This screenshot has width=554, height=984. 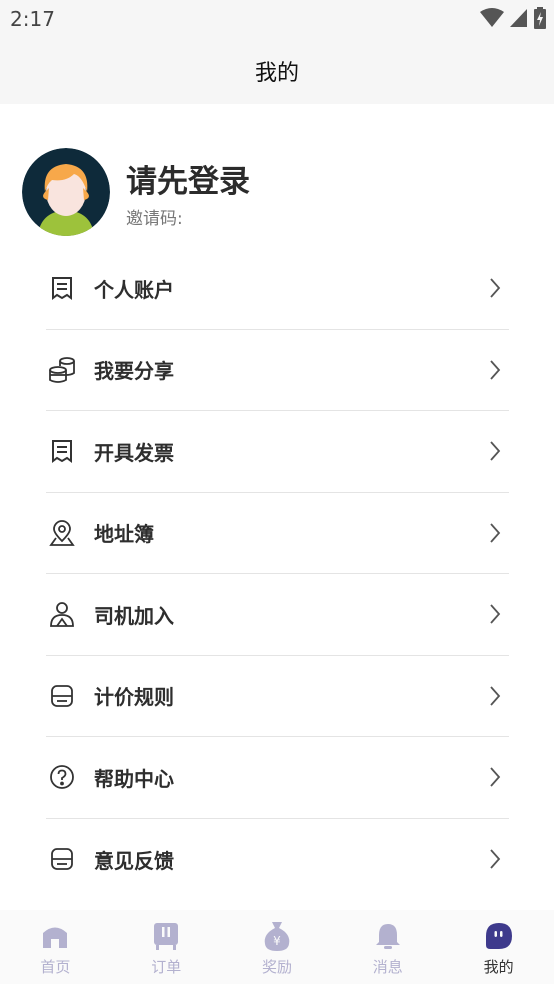 What do you see at coordinates (277, 289) in the screenshot?
I see `menu-item-personal-account: 个人账户` at bounding box center [277, 289].